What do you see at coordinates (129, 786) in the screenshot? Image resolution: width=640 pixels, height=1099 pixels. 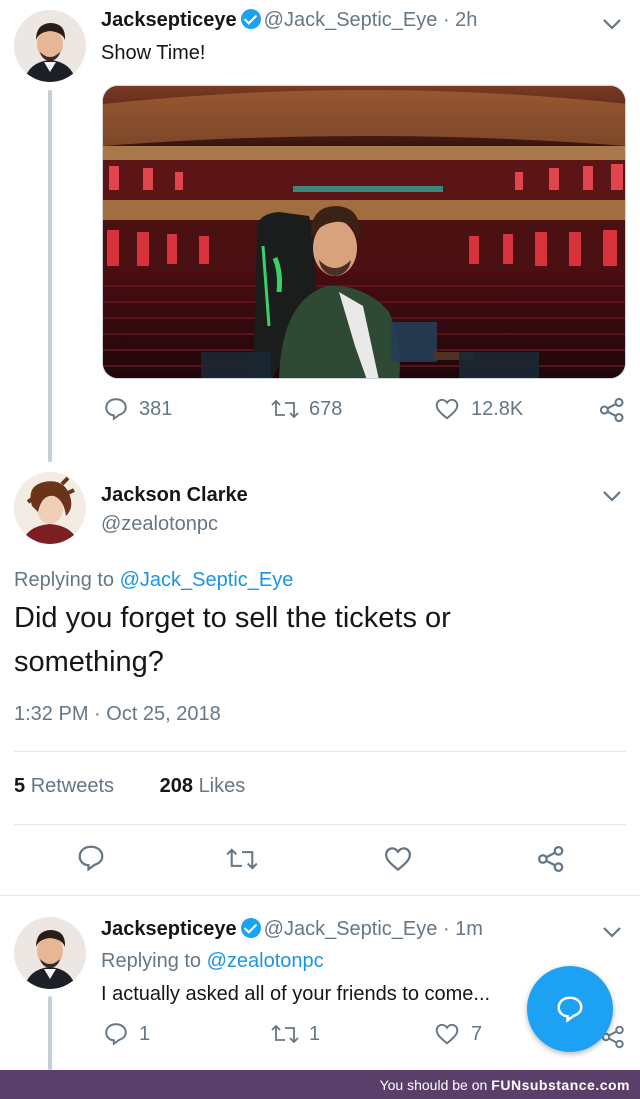 I see `tweet2-stats: 5 Retweets 208 Likes` at bounding box center [129, 786].